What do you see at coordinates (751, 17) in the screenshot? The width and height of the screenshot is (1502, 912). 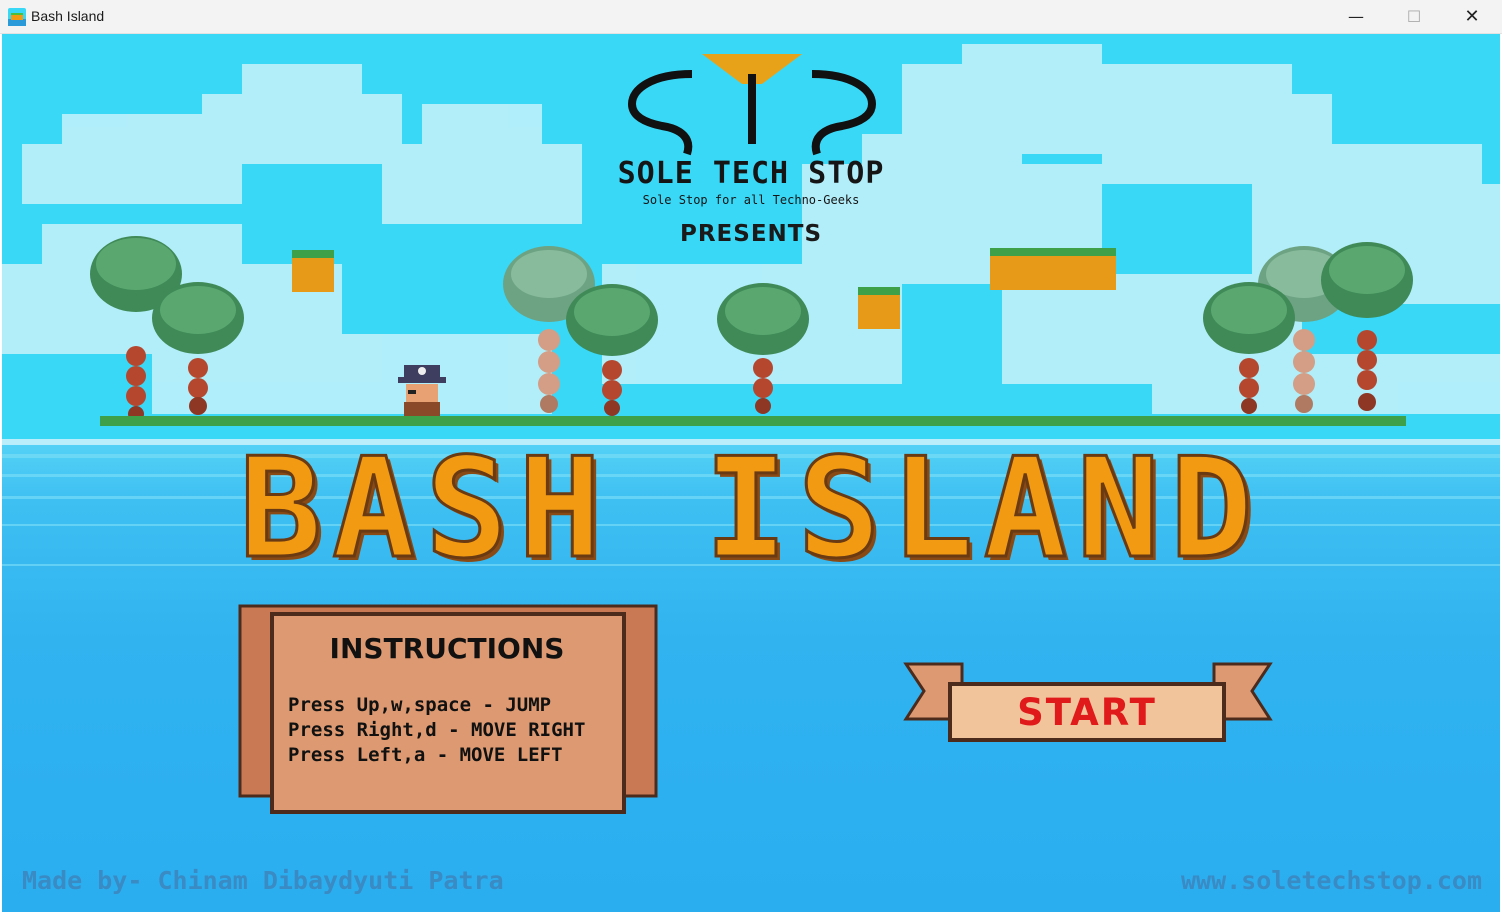 I see `window-titlebar: Bash Island — ☐ ✕` at bounding box center [751, 17].